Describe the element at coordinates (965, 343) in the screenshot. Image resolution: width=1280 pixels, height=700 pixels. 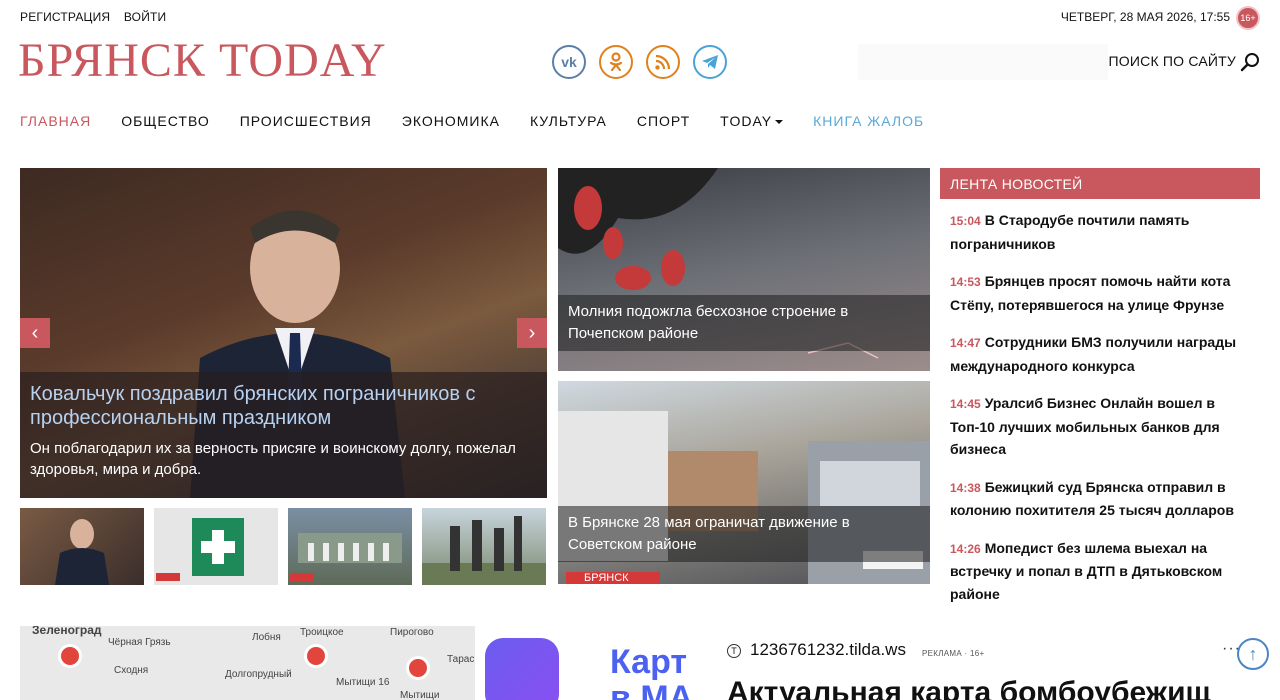
I see `news-time: 14:47` at that location.